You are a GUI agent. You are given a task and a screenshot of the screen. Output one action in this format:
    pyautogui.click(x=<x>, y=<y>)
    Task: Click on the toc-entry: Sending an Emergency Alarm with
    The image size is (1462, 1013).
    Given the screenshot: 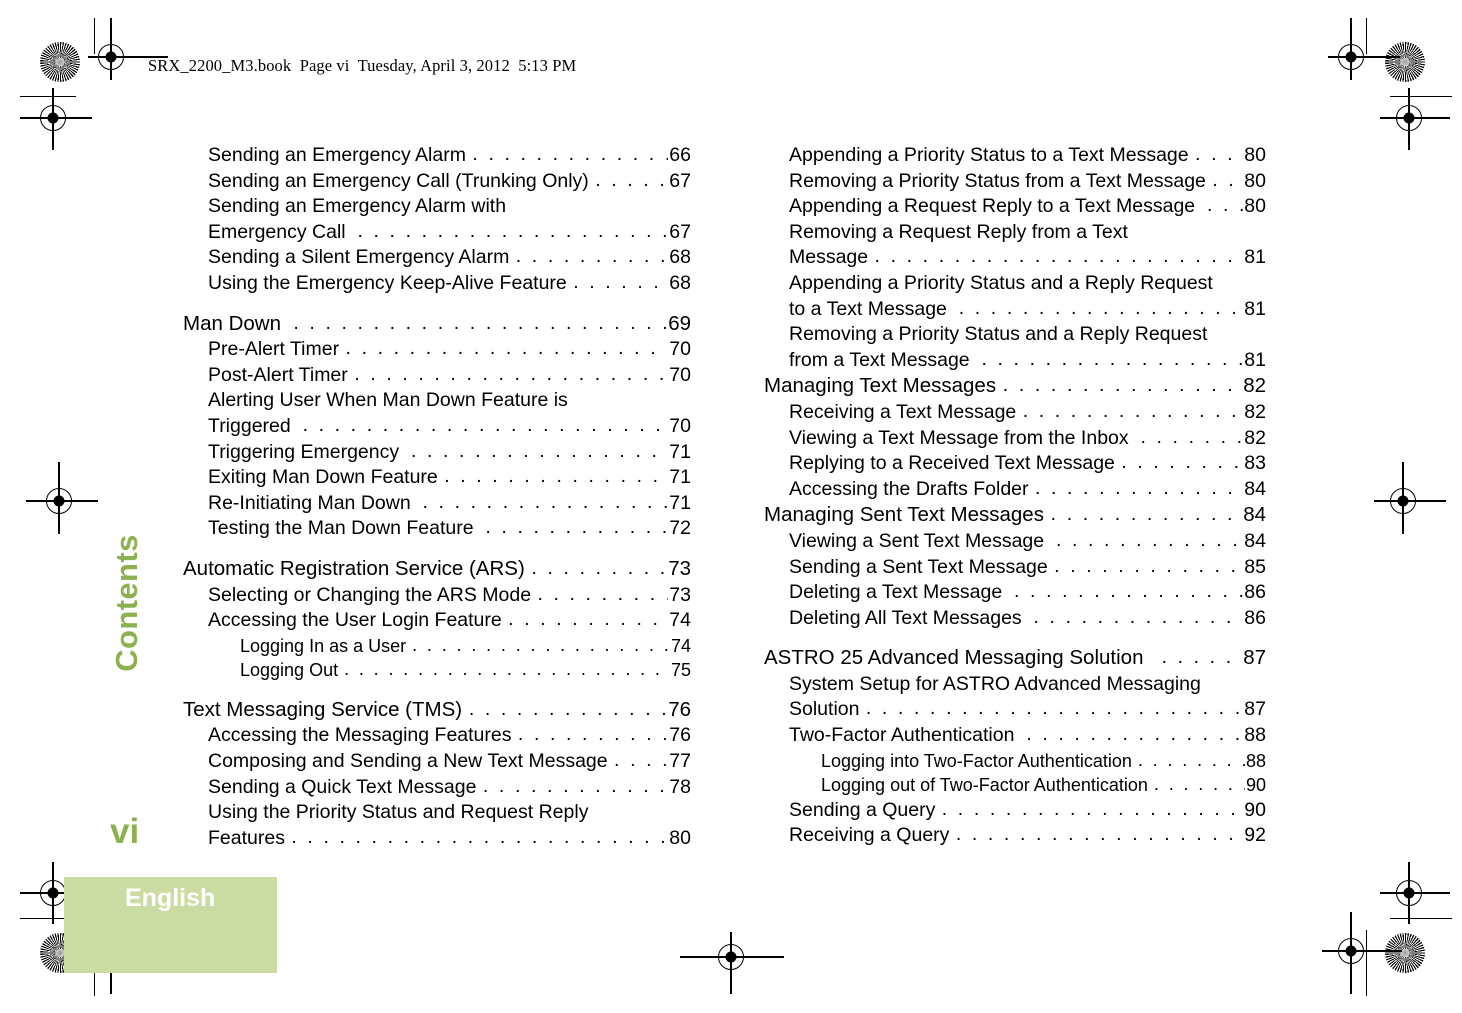 What is the action you would take?
    pyautogui.click(x=449, y=207)
    